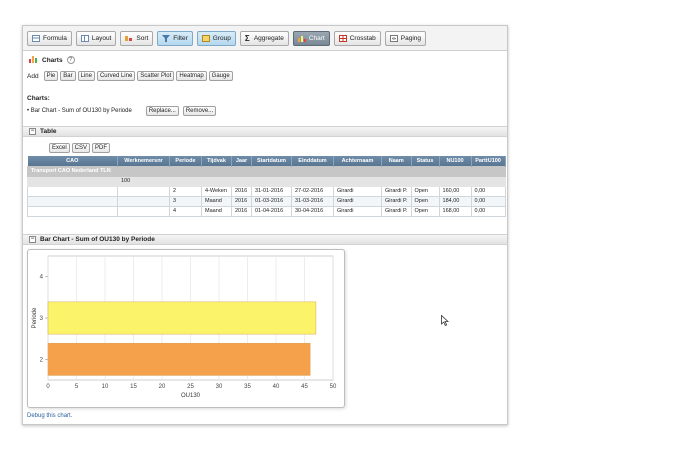 The width and height of the screenshot is (690, 449). I want to click on group-label: Transport CAO Nederland TLN, so click(266, 171).